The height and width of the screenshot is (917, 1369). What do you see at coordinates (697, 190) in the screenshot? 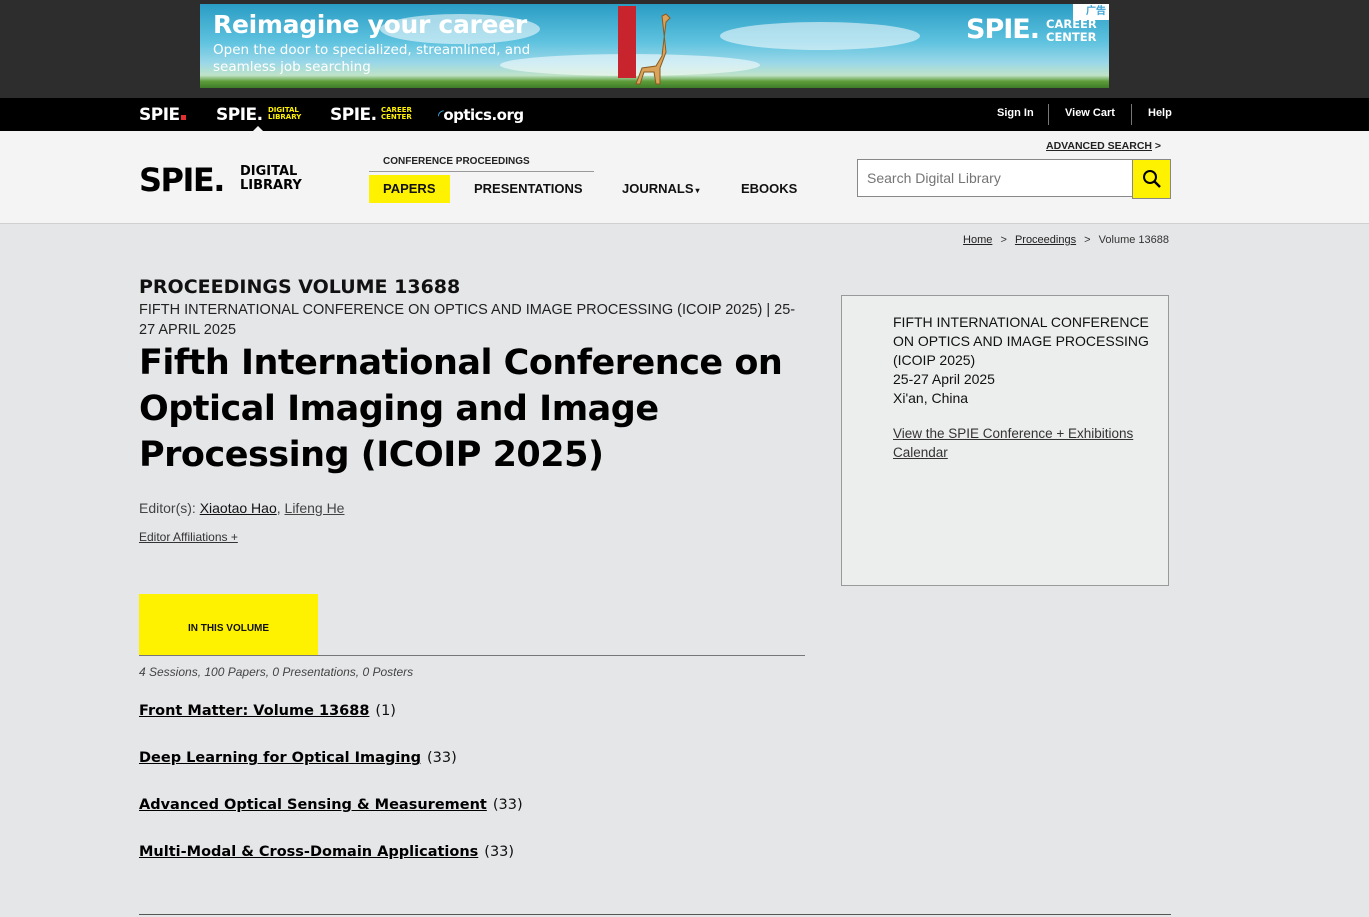
I see `chevron-down-icon: ▾` at bounding box center [697, 190].